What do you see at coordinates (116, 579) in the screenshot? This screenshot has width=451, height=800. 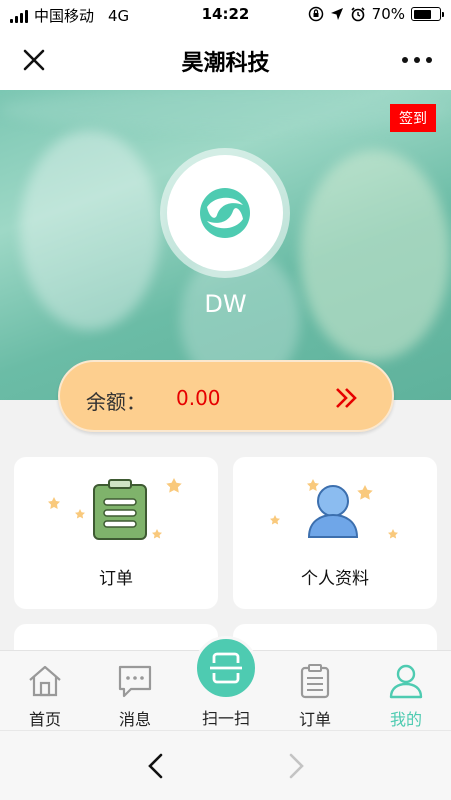 I see `order-card-label: 订单` at bounding box center [116, 579].